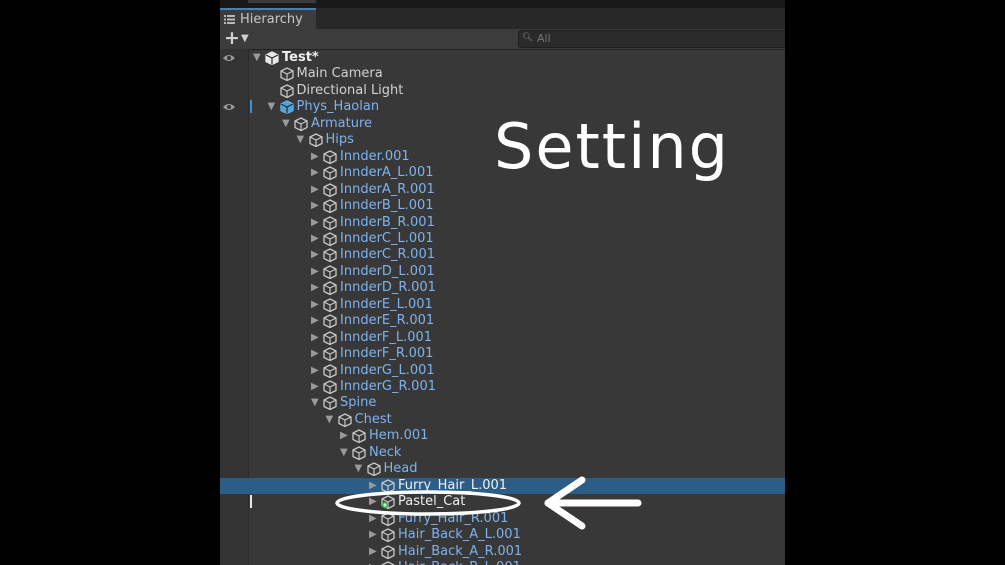 This screenshot has height=565, width=1005. I want to click on annotation-overlay, so click(488, 503).